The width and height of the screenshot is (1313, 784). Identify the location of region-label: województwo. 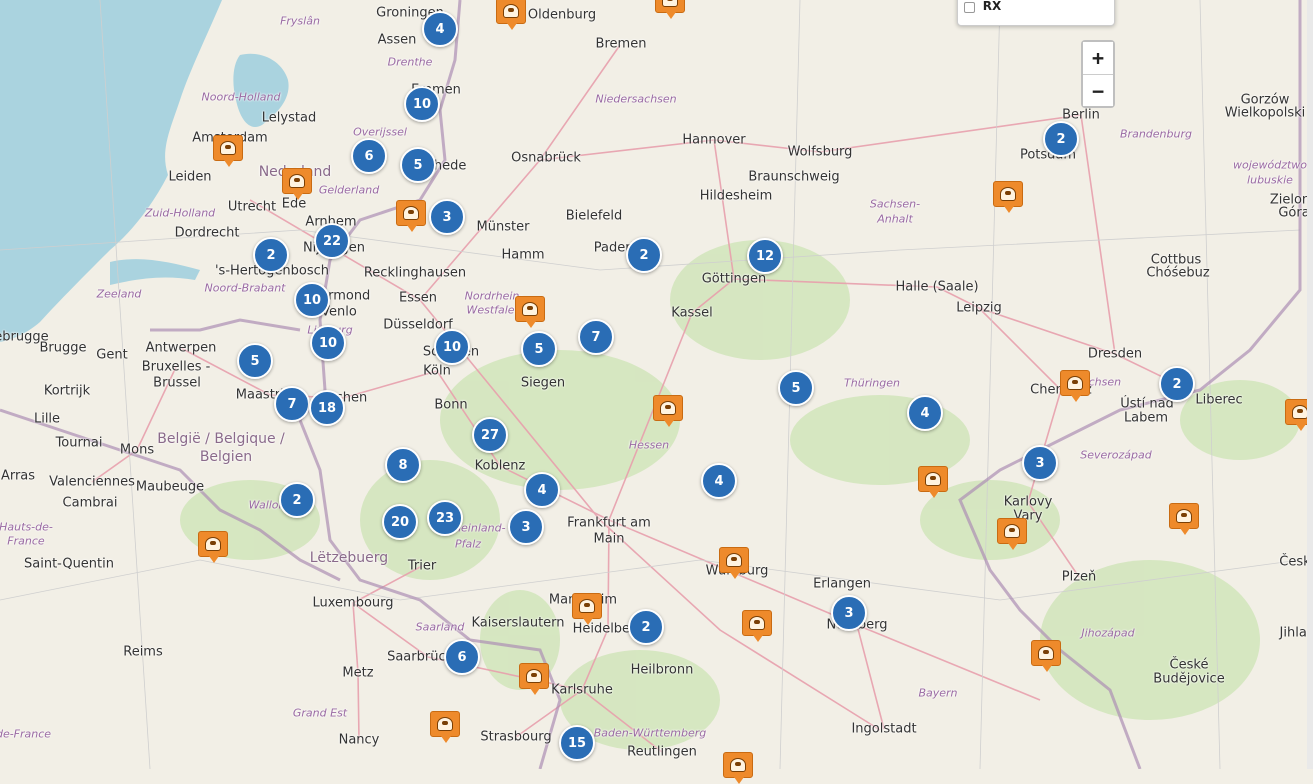
(1270, 165).